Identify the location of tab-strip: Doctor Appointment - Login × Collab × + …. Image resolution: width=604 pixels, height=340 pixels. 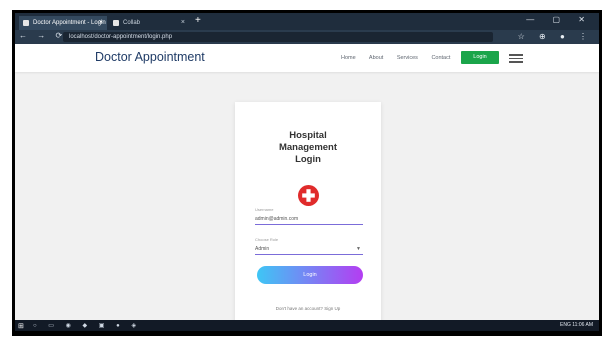
(307, 21).